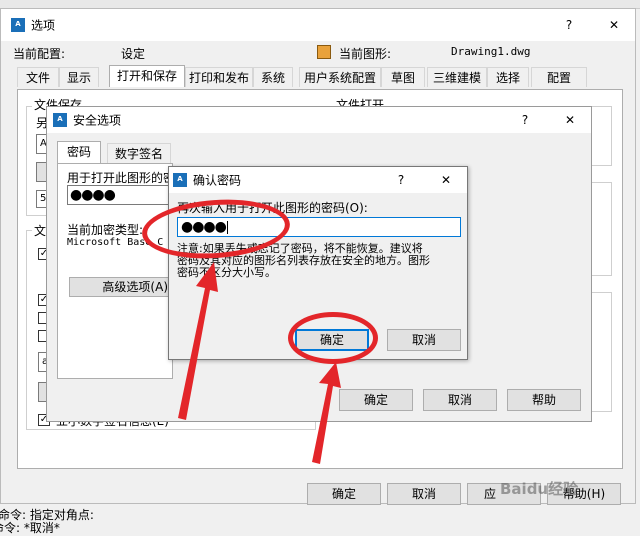 Image resolution: width=640 pixels, height=536 pixels. Describe the element at coordinates (198, 341) in the screenshot. I see `arrow-to-password` at that location.